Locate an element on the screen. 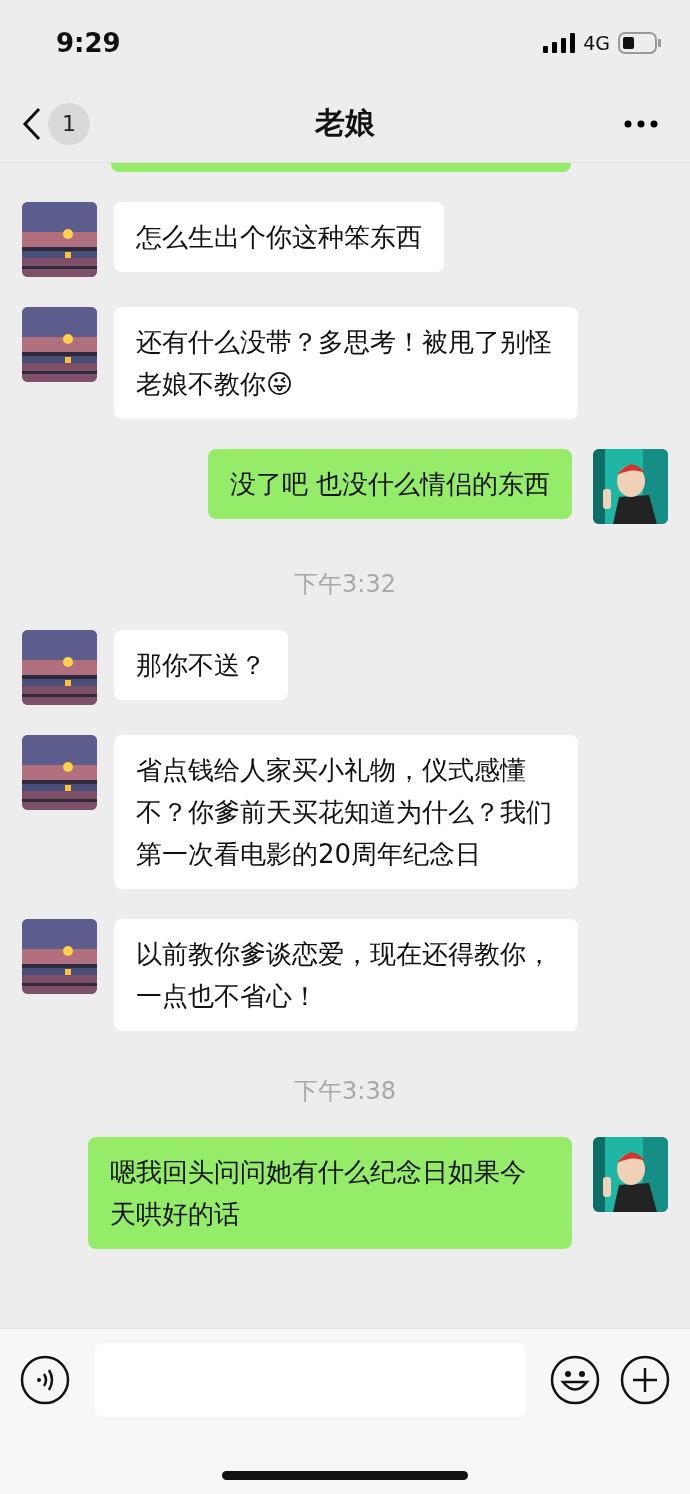 This screenshot has height=1494, width=690. message-bubble: 省点钱给人家买小礼物，仪式感懂不？你爹前天买花知道为什么？我们第一次看电影的20周年纪念日 is located at coordinates (346, 812).